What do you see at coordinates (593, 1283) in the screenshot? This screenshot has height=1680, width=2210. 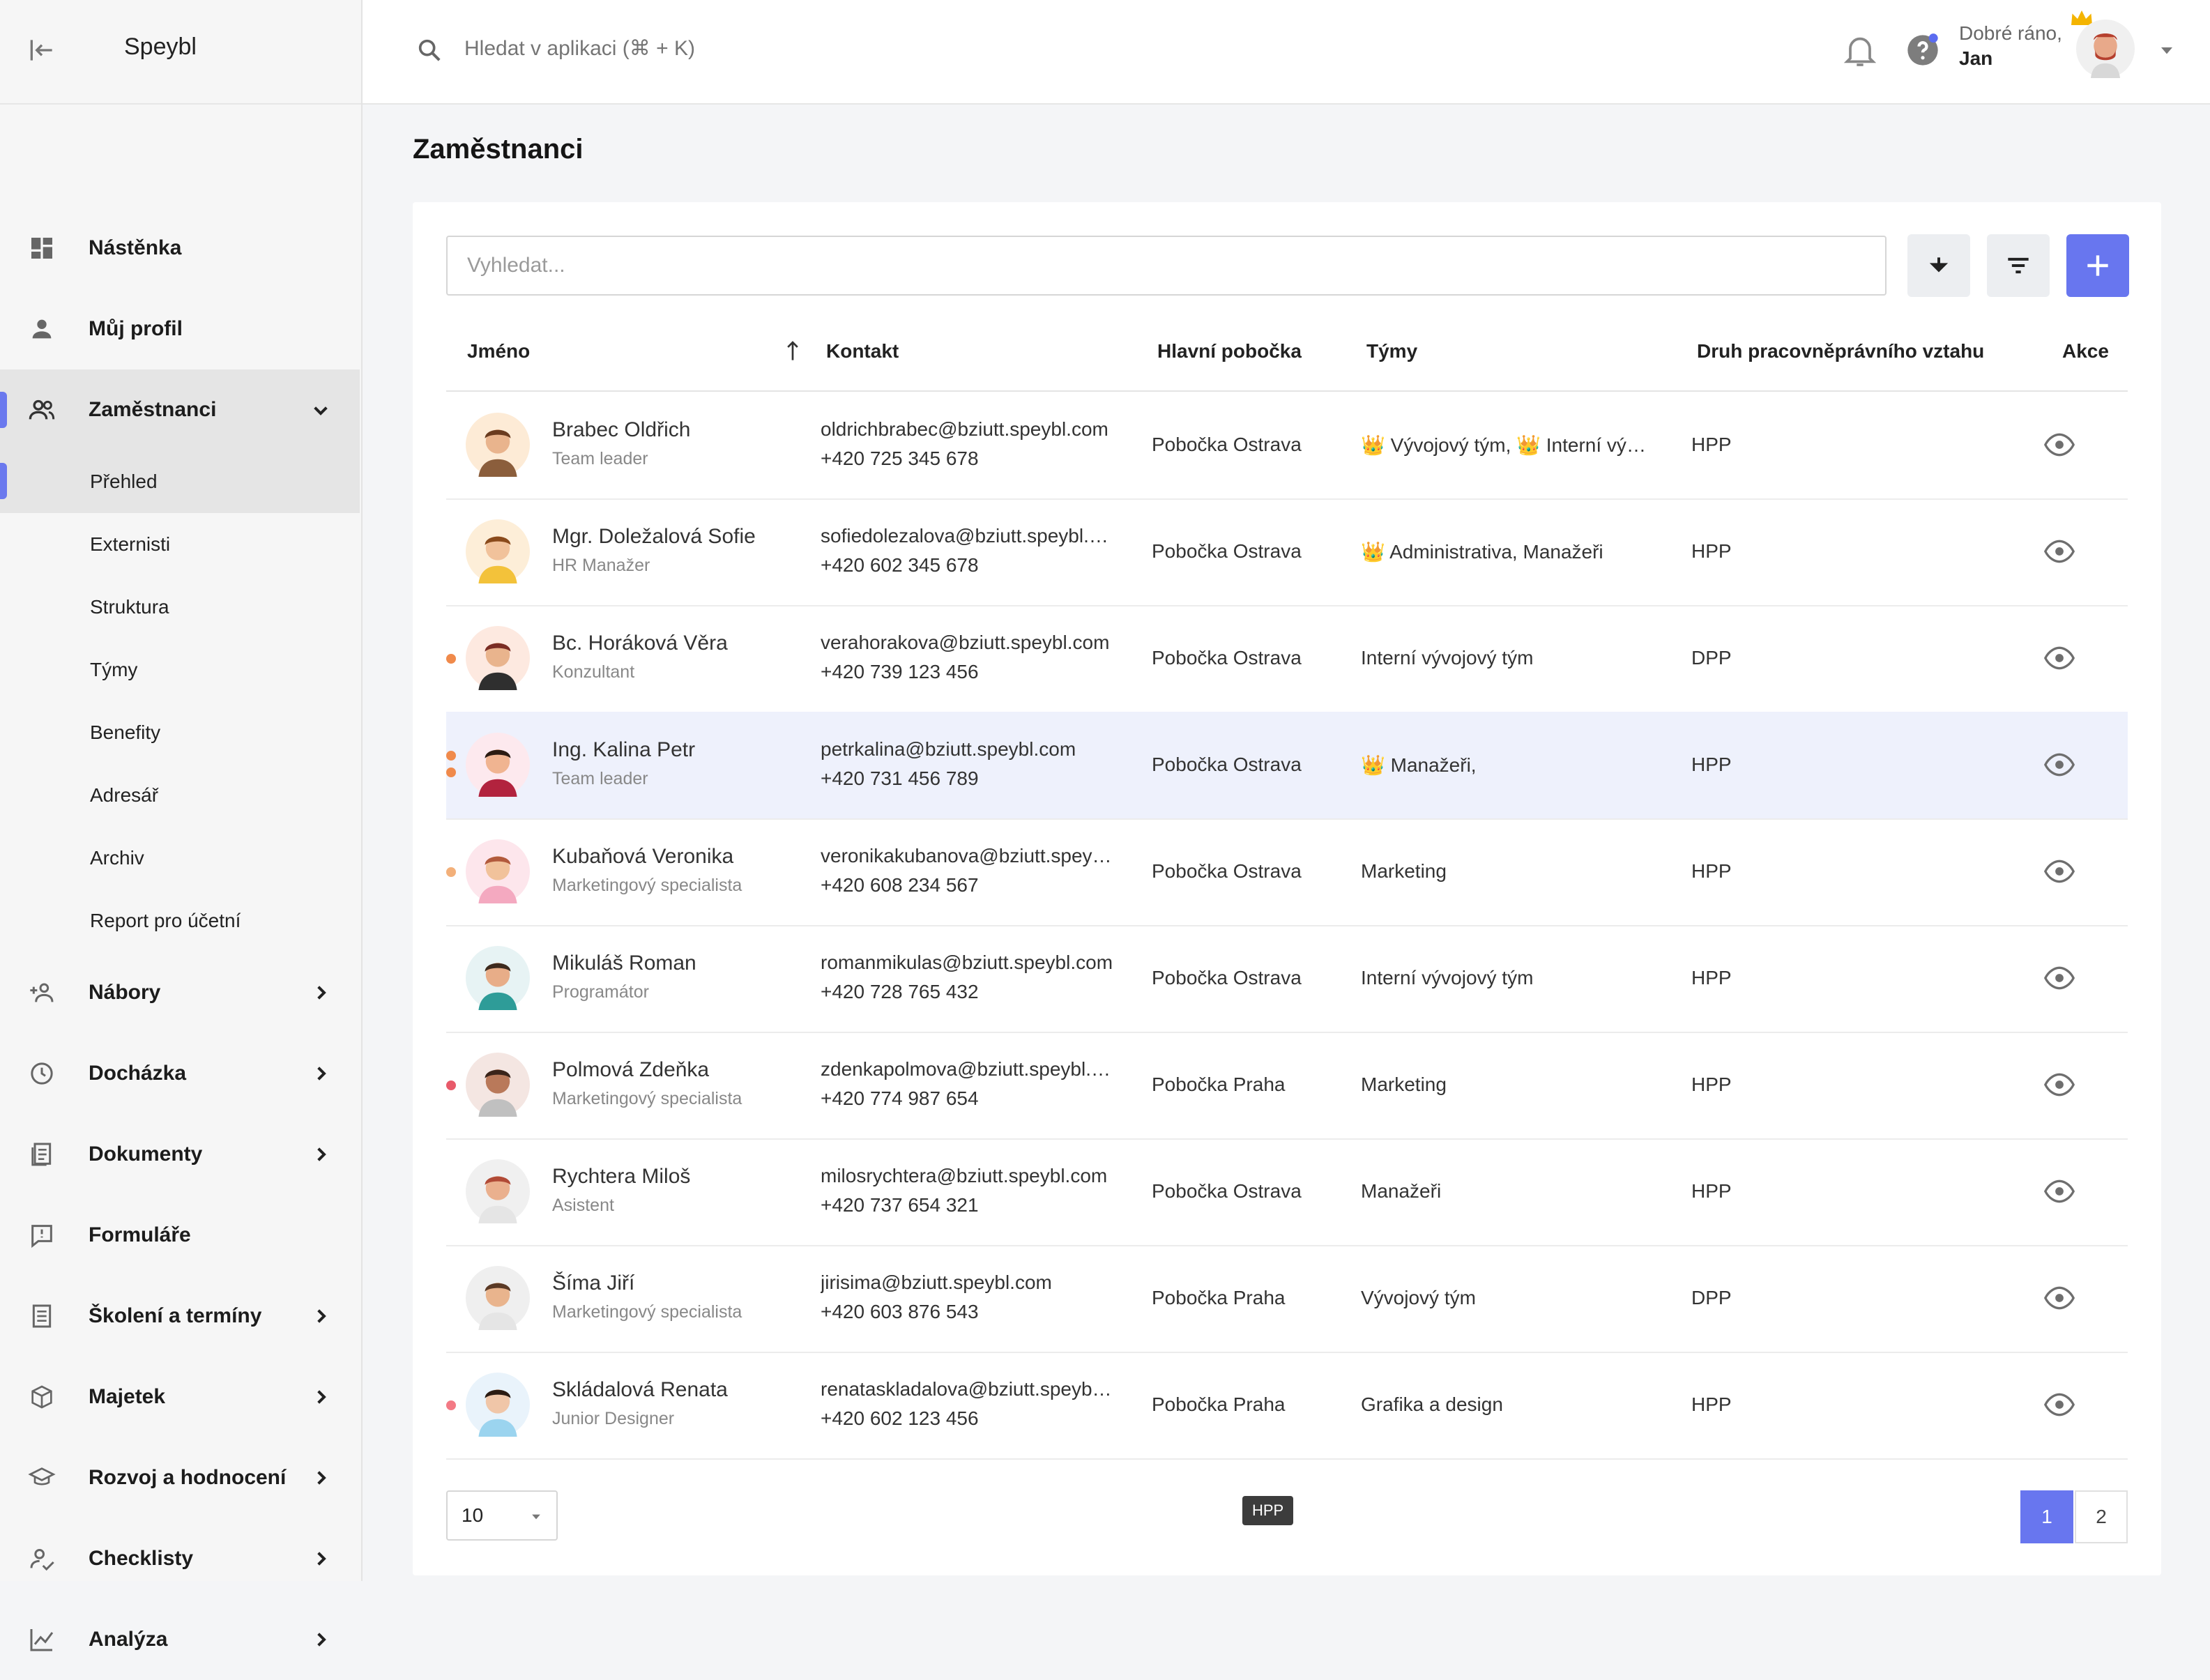 I see `employee-name: Šíma Jiří` at bounding box center [593, 1283].